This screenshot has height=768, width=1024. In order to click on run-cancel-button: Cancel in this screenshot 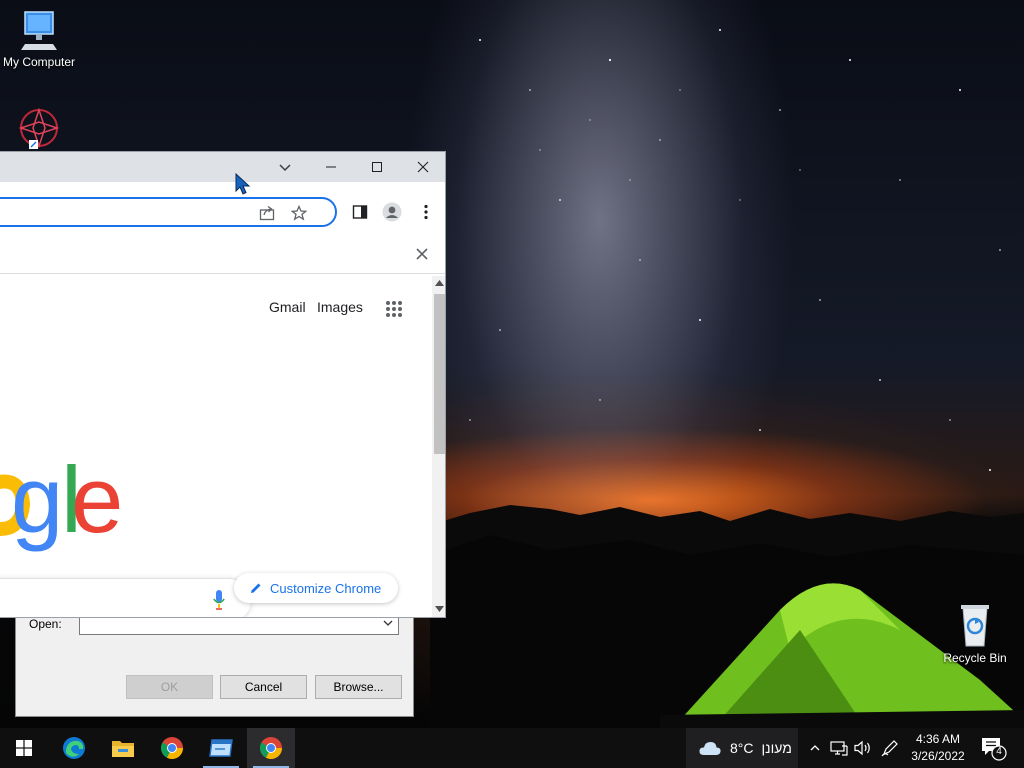, I will do `click(263, 687)`.